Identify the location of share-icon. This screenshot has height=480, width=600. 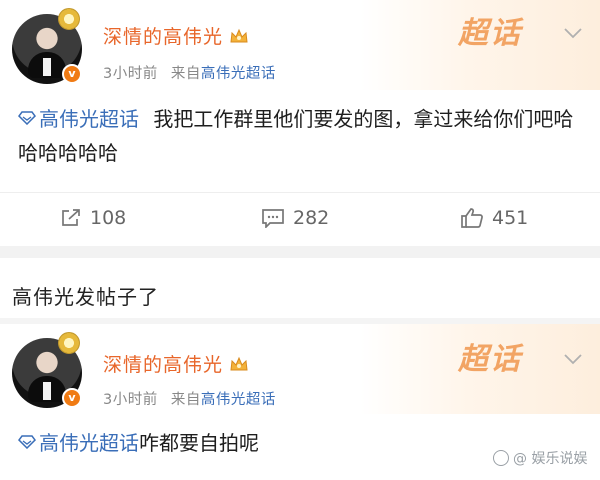
(71, 217).